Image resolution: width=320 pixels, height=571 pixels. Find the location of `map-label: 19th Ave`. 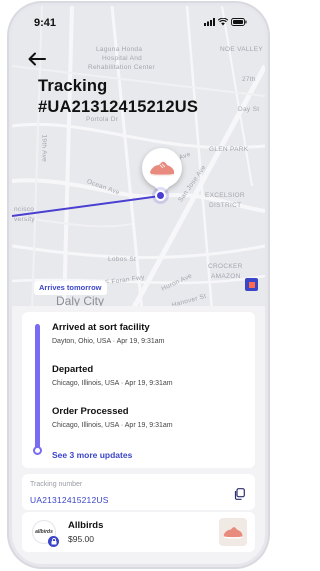

map-label: 19th Ave is located at coordinates (44, 148).